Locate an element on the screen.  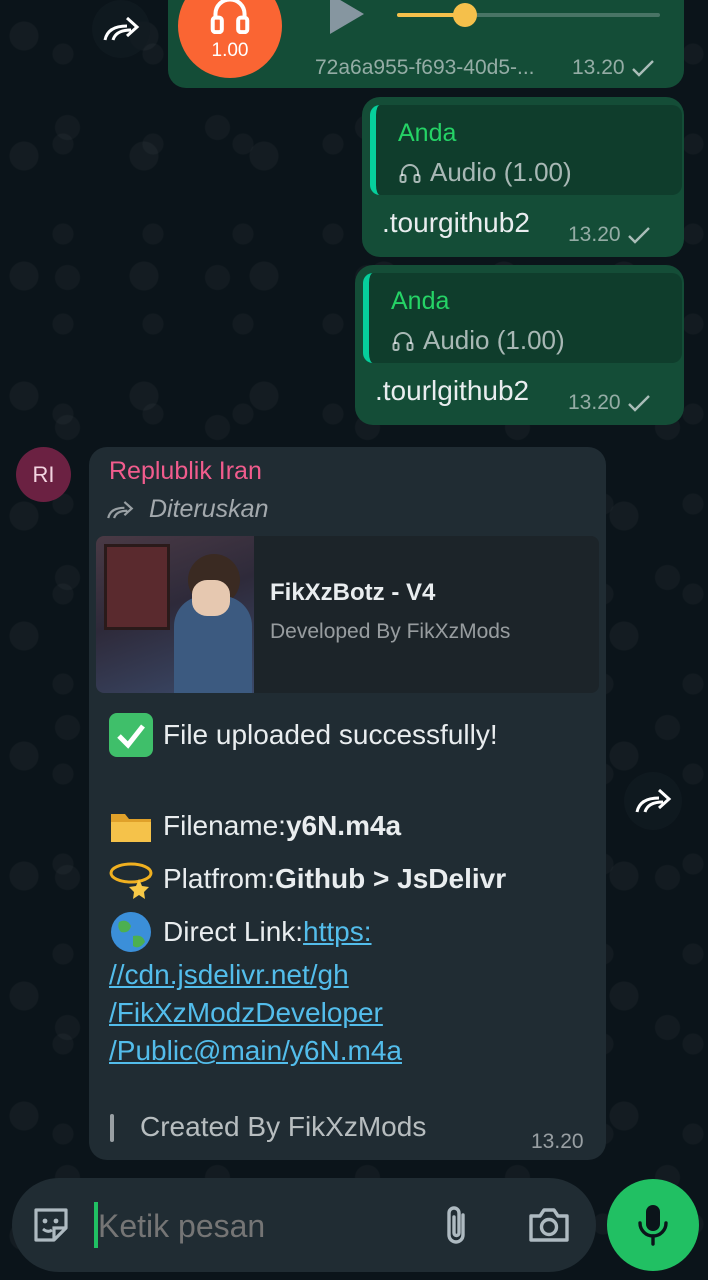
message-text: .tourlgithub2 is located at coordinates (452, 390).